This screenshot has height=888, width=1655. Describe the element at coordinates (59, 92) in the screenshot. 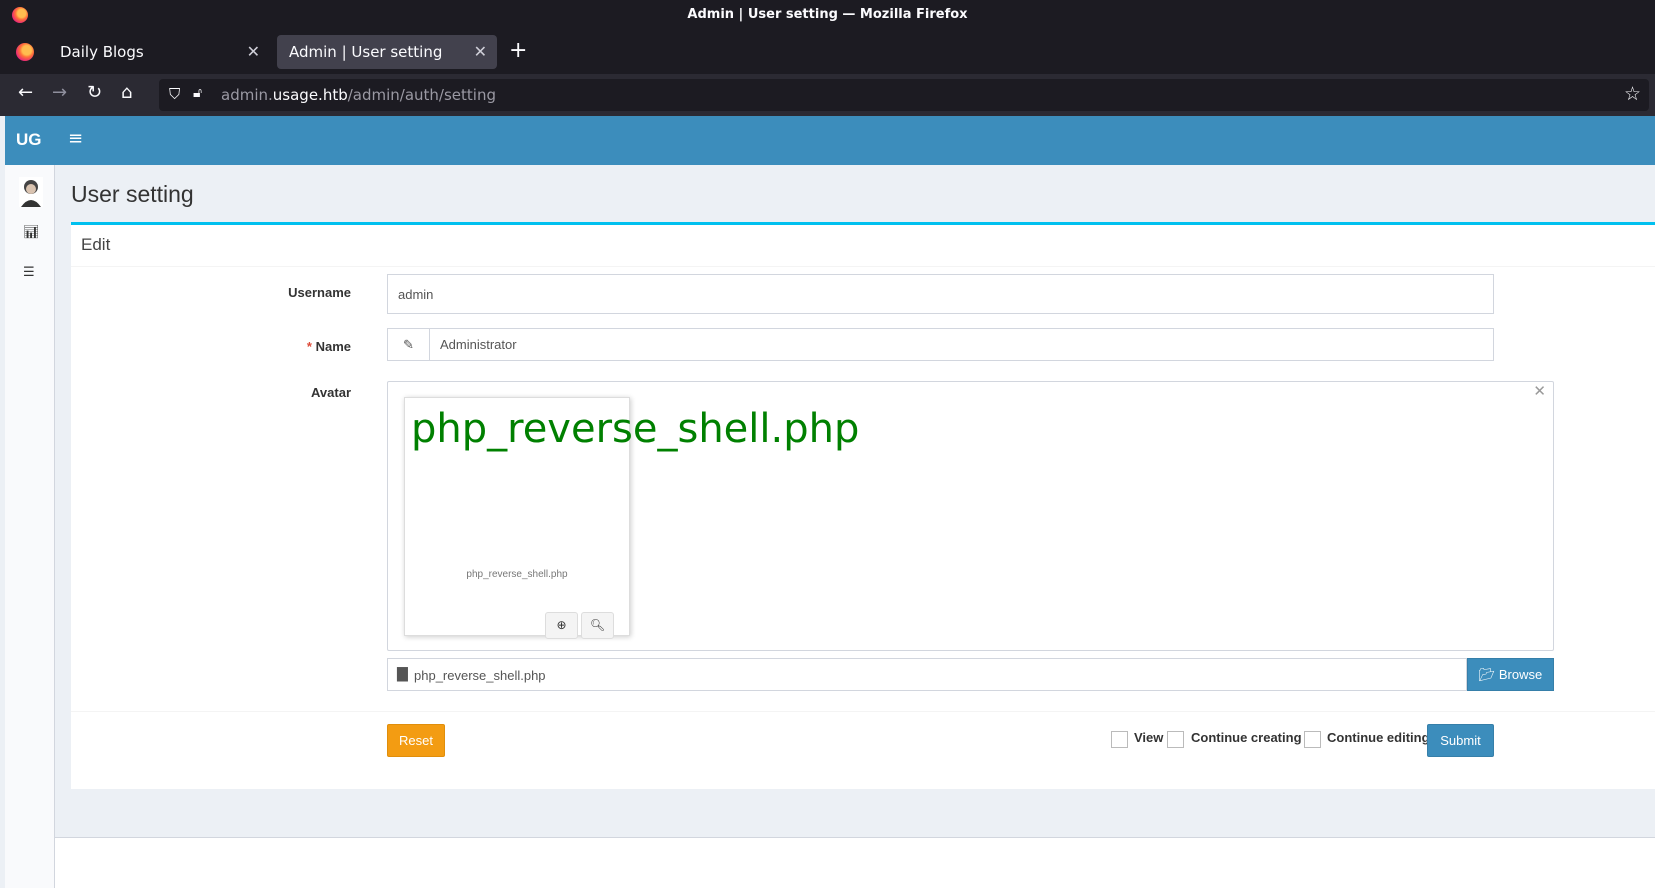

I see `forward-arrow-icon: →` at that location.